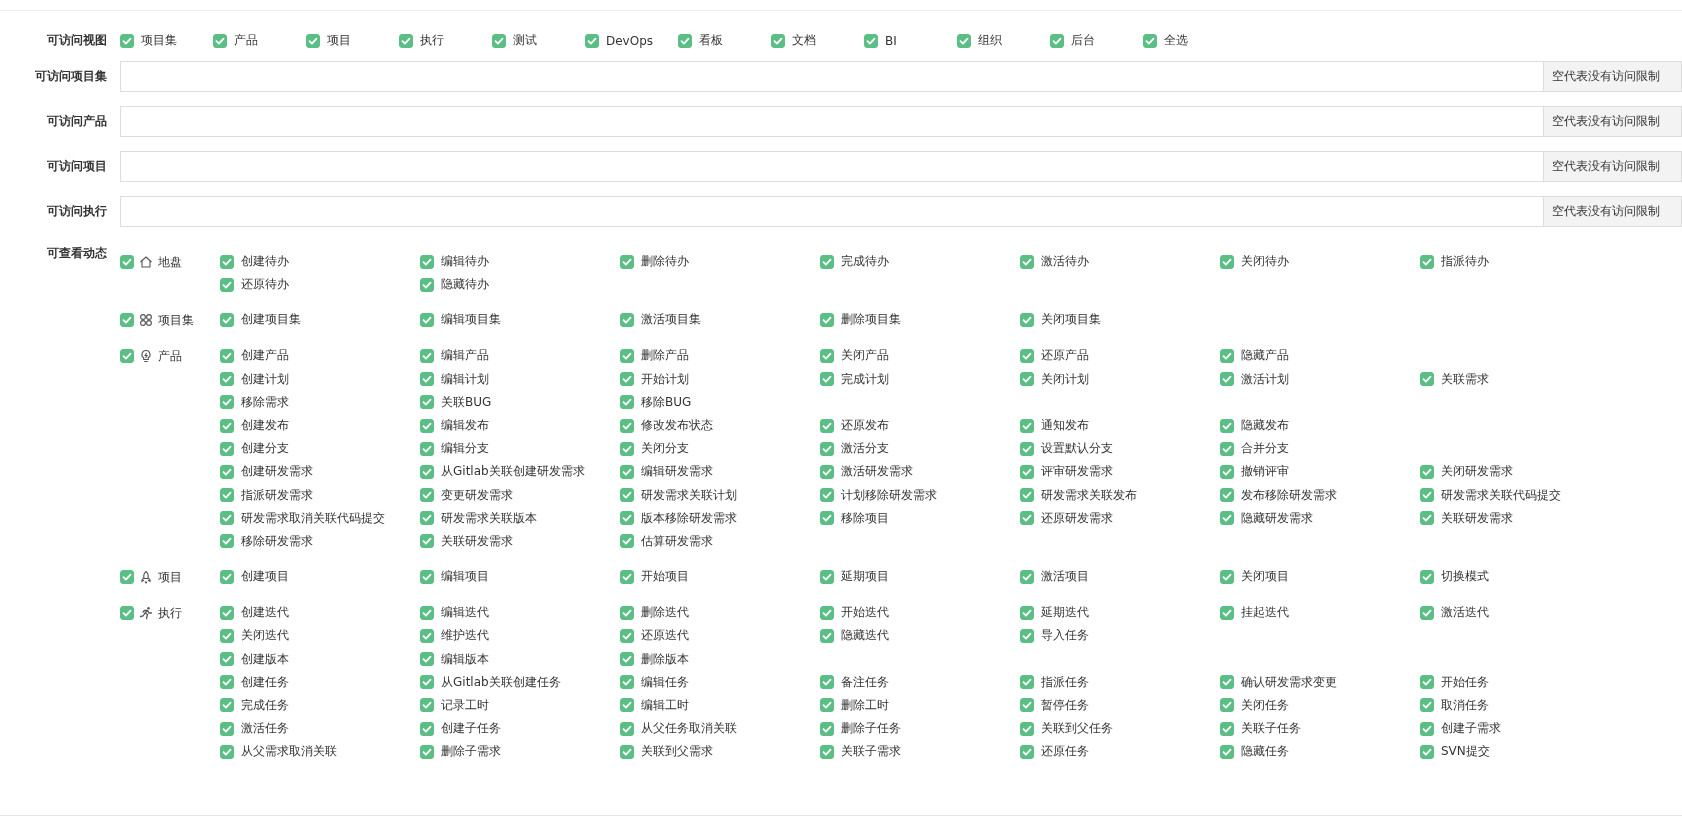 This screenshot has height=816, width=1682. Describe the element at coordinates (1120, 577) in the screenshot. I see `action-checkbox: 激活项目` at that location.